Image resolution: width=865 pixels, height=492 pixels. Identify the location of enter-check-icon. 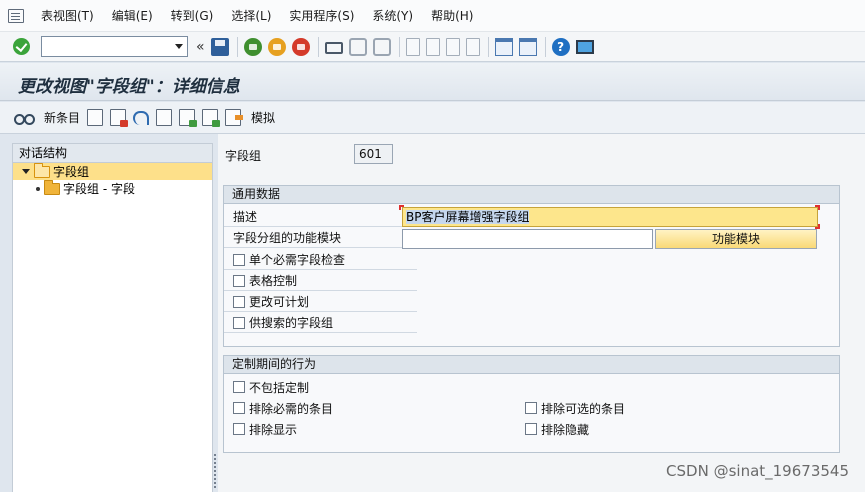
(21, 46).